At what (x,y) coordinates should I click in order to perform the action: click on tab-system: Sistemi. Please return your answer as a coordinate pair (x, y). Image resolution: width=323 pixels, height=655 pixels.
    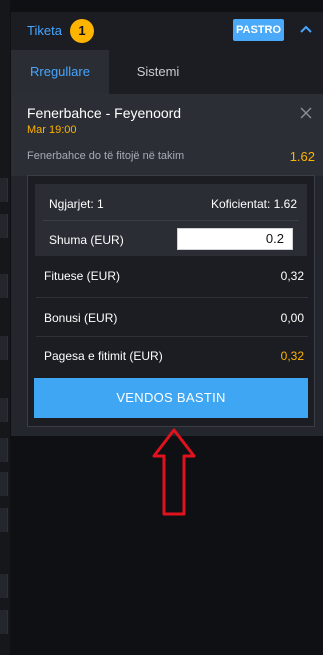
    Looking at the image, I should click on (158, 72).